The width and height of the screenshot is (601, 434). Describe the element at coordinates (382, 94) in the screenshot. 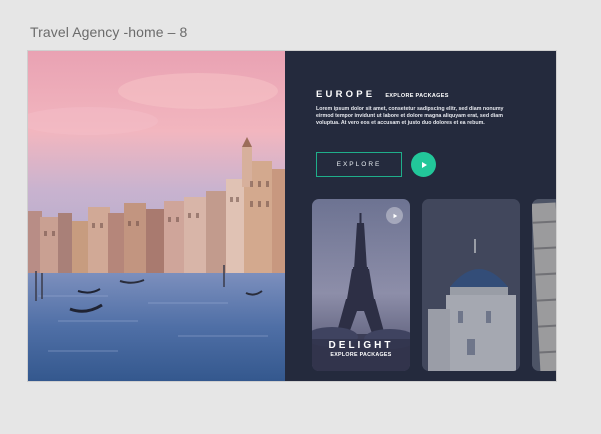

I see `title-row: EUROPE EXPLORE PACKAGES` at that location.